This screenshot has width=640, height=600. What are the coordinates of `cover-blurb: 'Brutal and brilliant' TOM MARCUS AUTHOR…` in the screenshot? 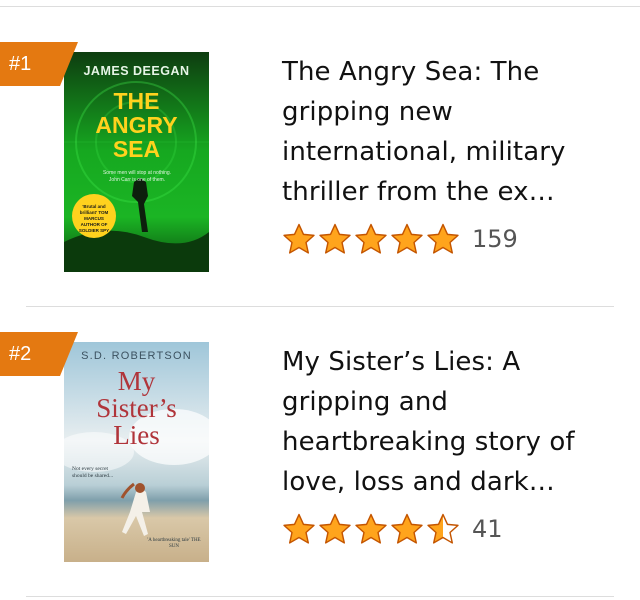 It's located at (94, 218).